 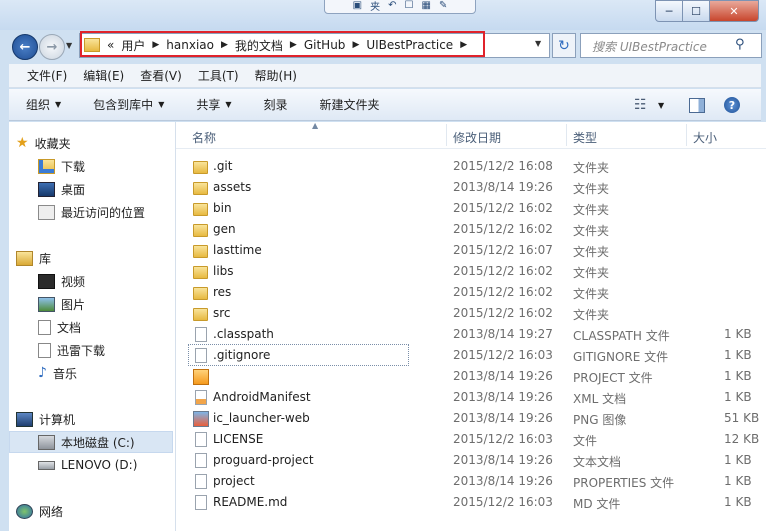 I want to click on table-row: AndroidManifest 2013/8/14 19:26 XML 文档 1 KB, so click(x=476, y=397).